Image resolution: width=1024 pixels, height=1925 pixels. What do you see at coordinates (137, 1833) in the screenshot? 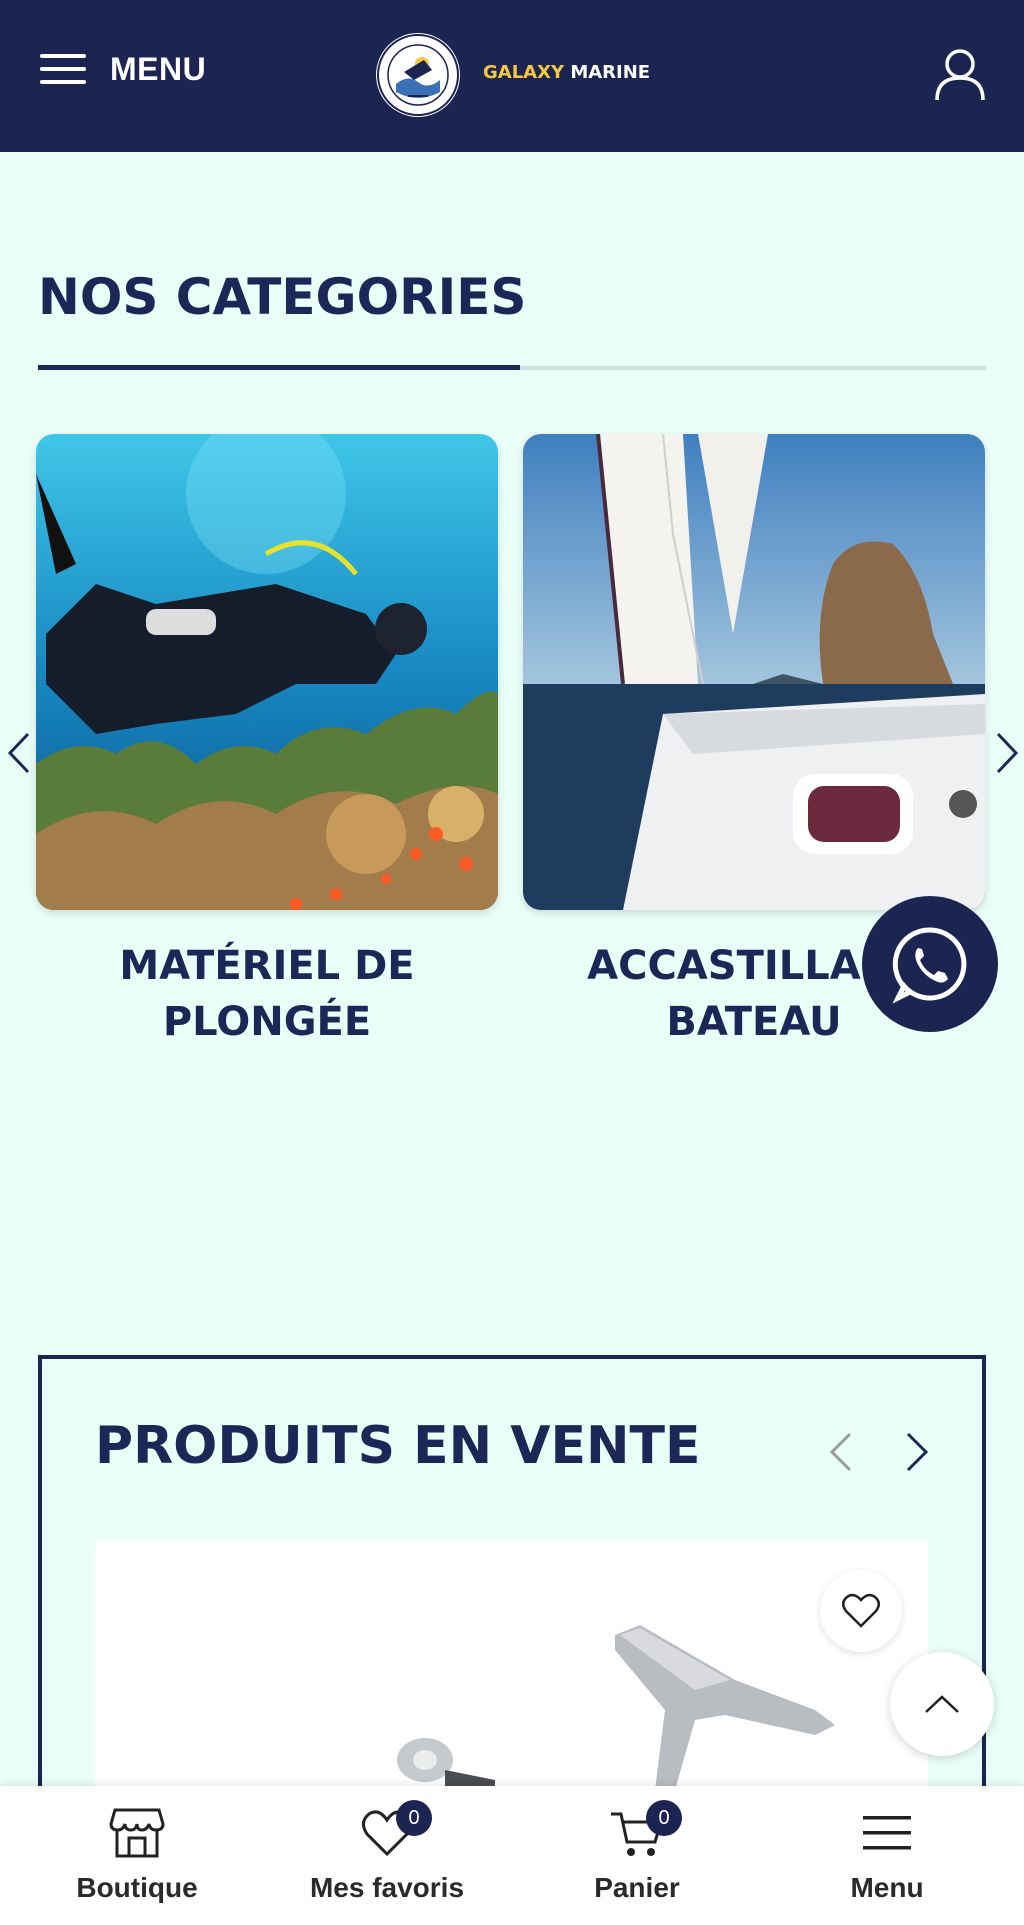
I see `store-icon` at bounding box center [137, 1833].